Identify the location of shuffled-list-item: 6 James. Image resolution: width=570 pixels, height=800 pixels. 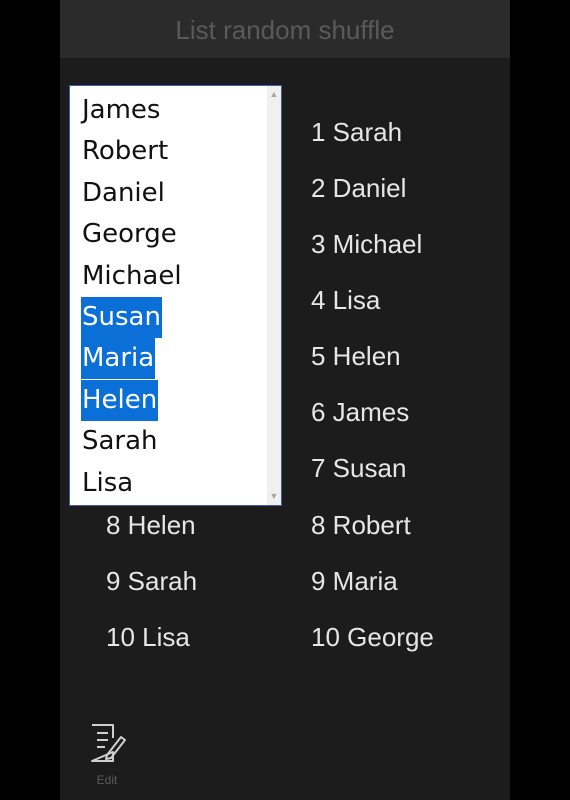
(360, 412).